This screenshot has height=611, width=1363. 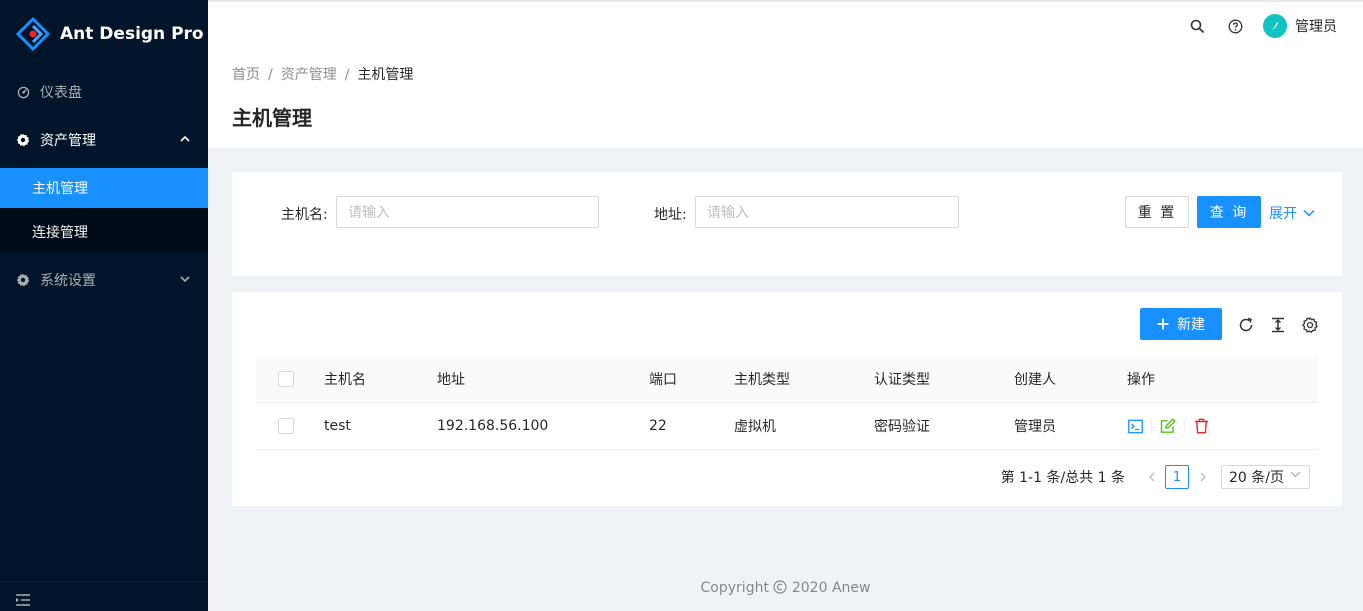 I want to click on search-form: 主机名: 地址: 重 置 查 询 展开, so click(x=787, y=224).